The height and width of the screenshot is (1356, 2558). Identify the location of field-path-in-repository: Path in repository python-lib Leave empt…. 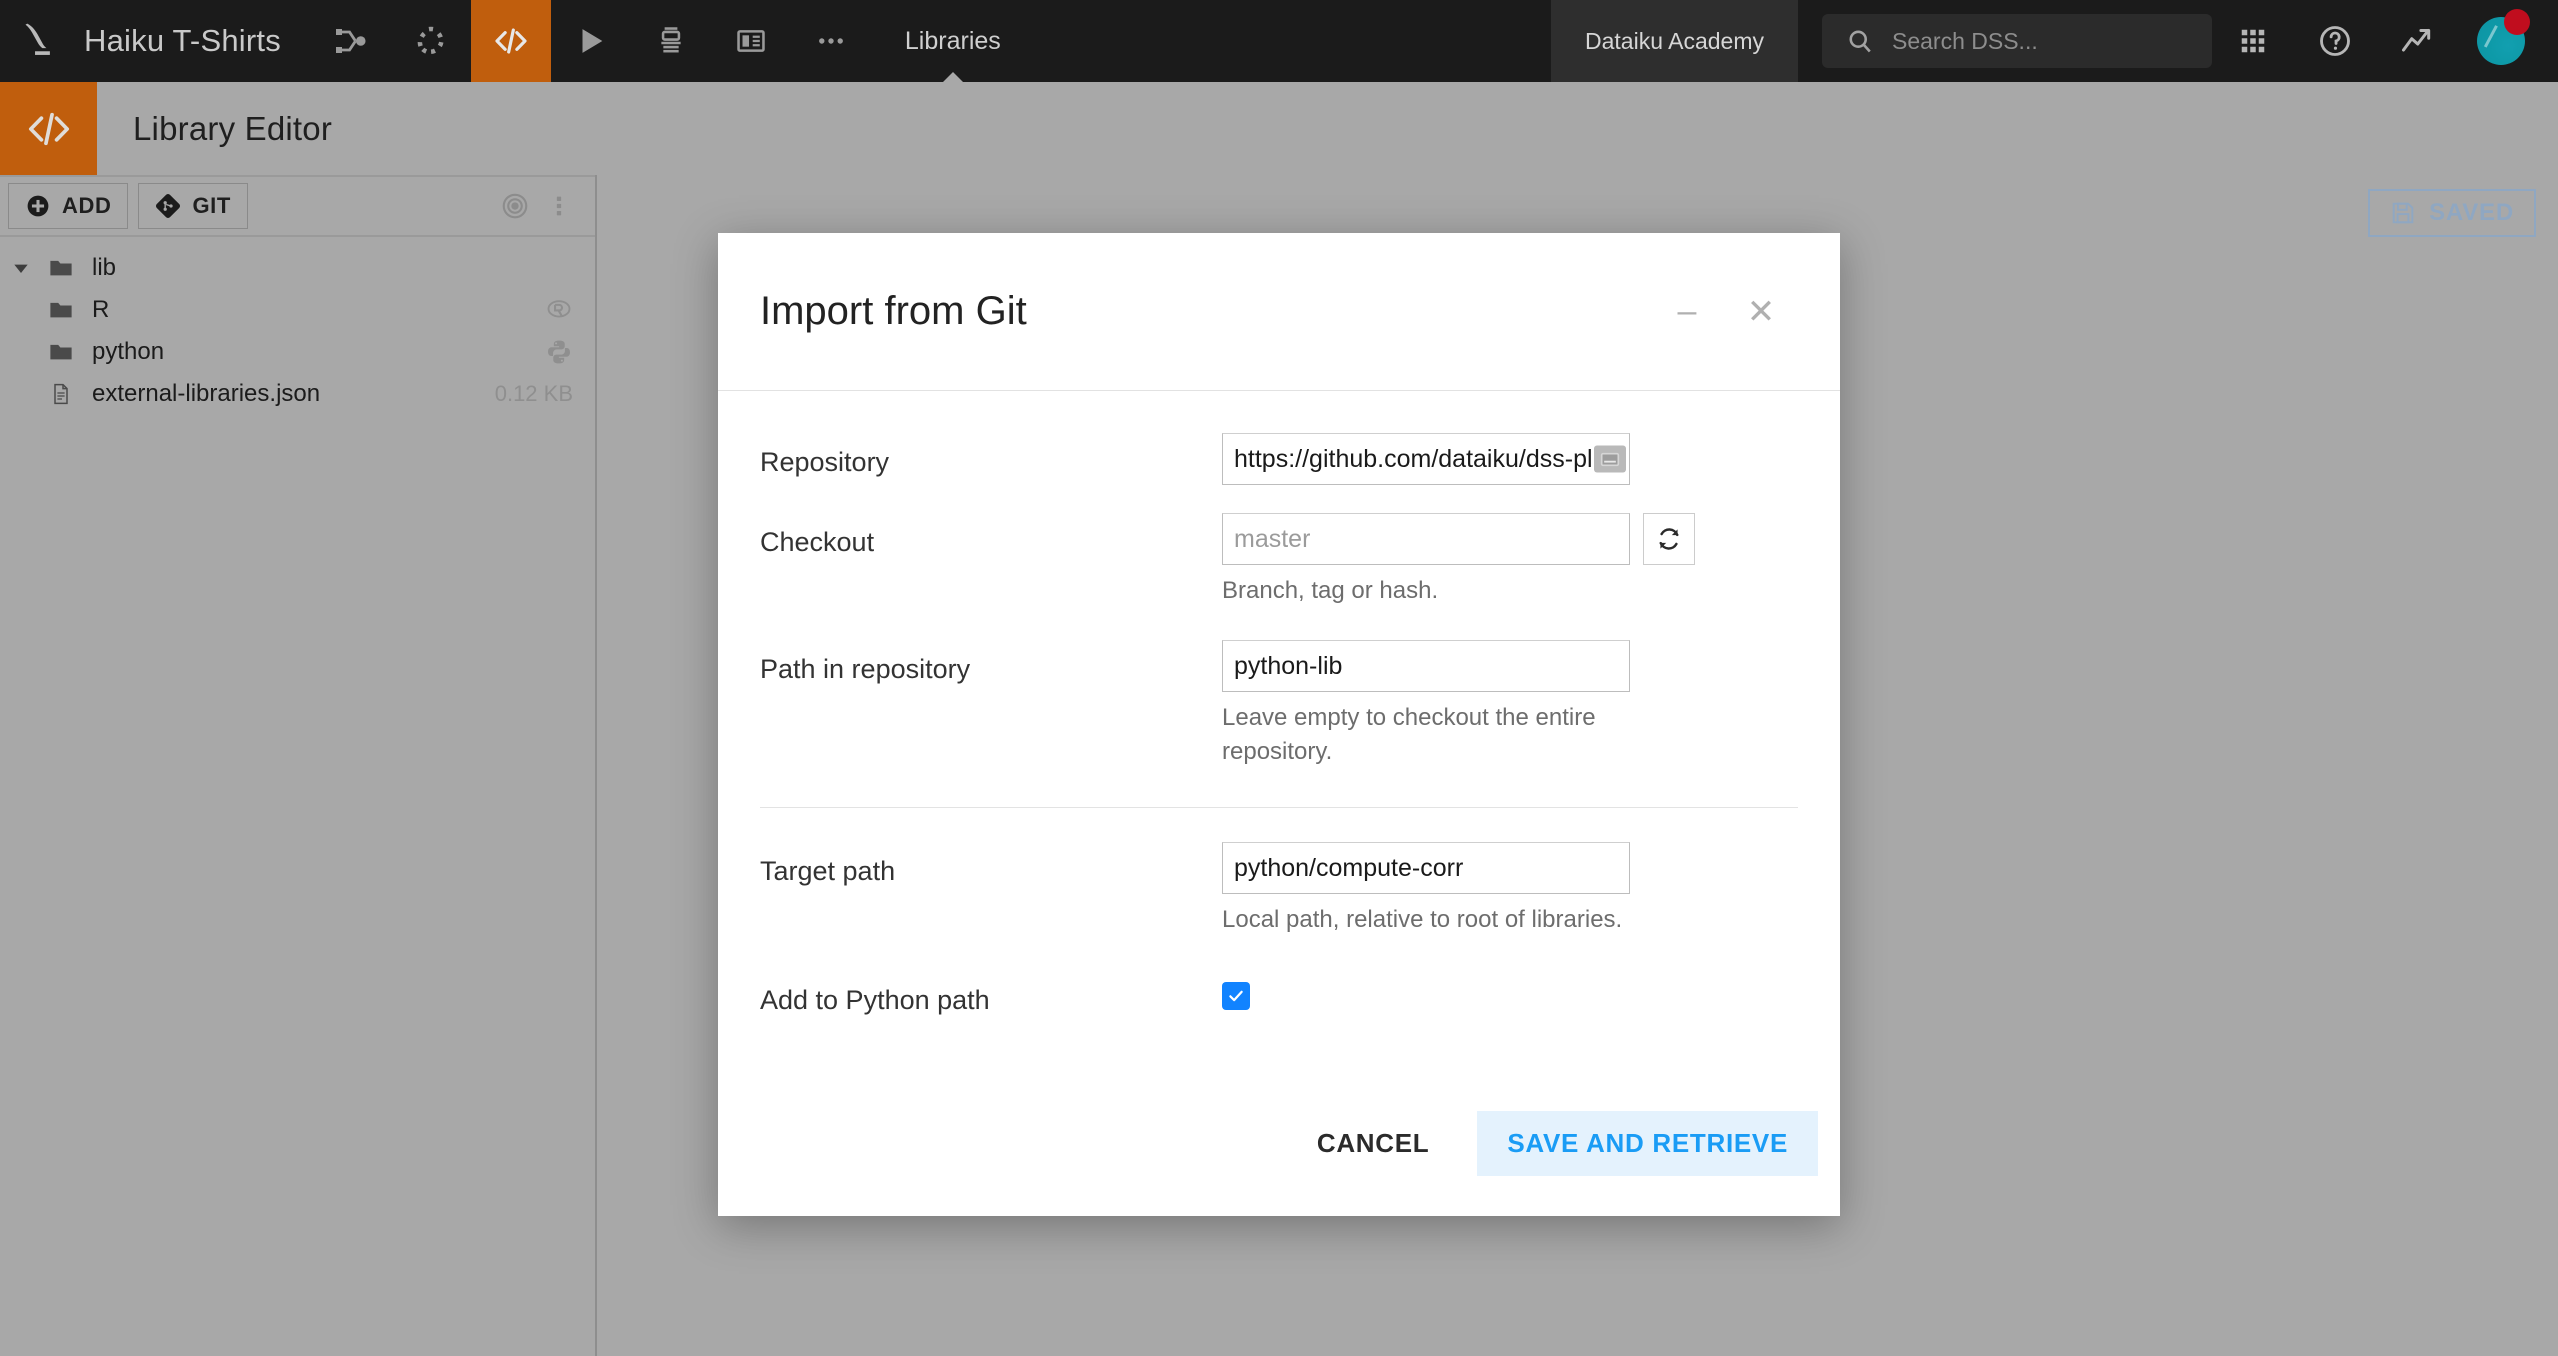
(1279, 704).